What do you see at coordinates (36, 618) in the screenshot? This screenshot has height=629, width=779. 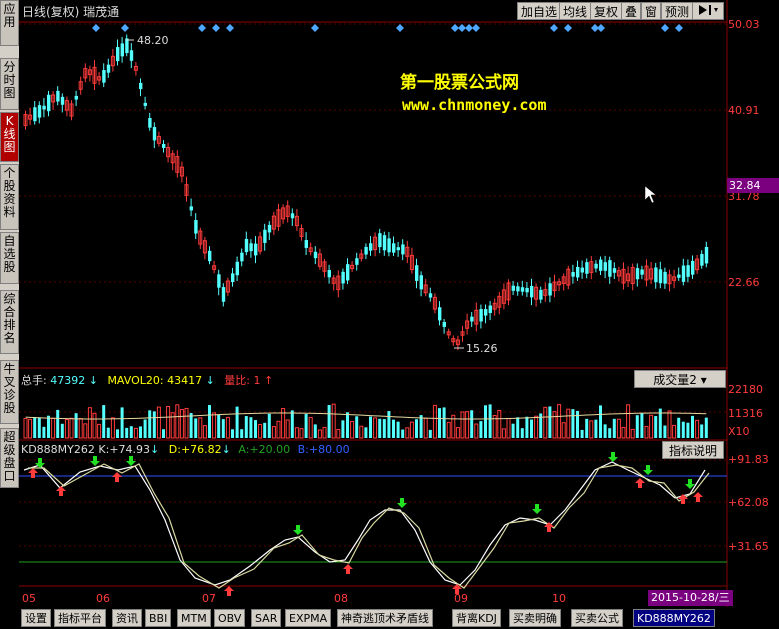 I see `tab-settings: 设置` at bounding box center [36, 618].